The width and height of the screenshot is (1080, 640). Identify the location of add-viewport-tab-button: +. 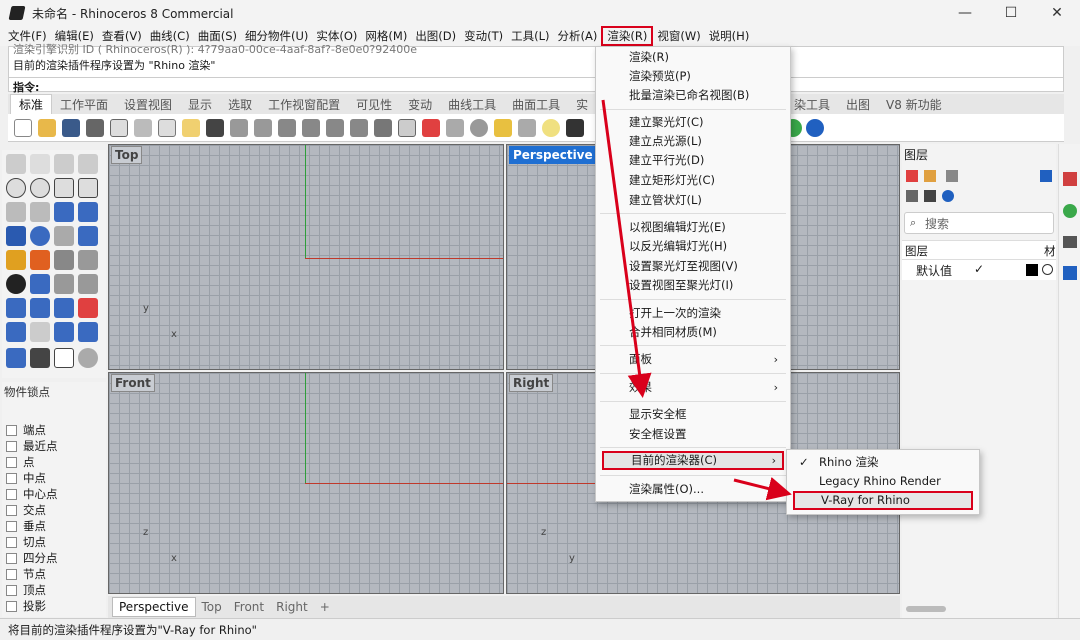
(325, 607).